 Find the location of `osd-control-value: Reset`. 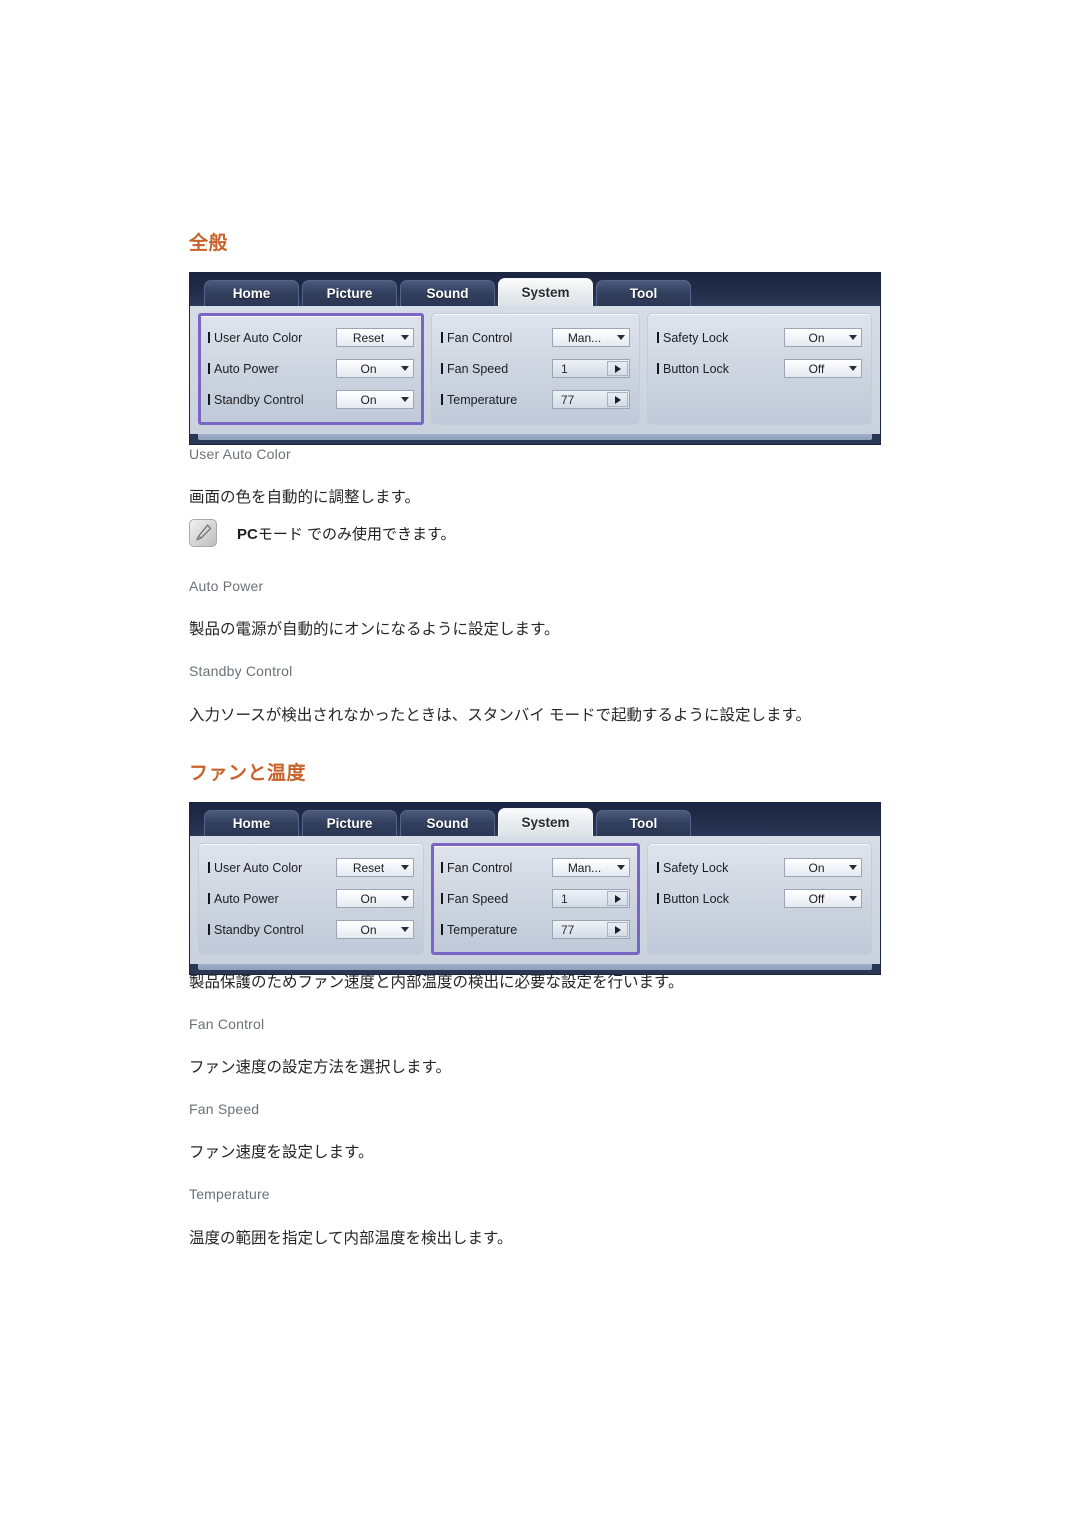

osd-control-value: Reset is located at coordinates (368, 337).